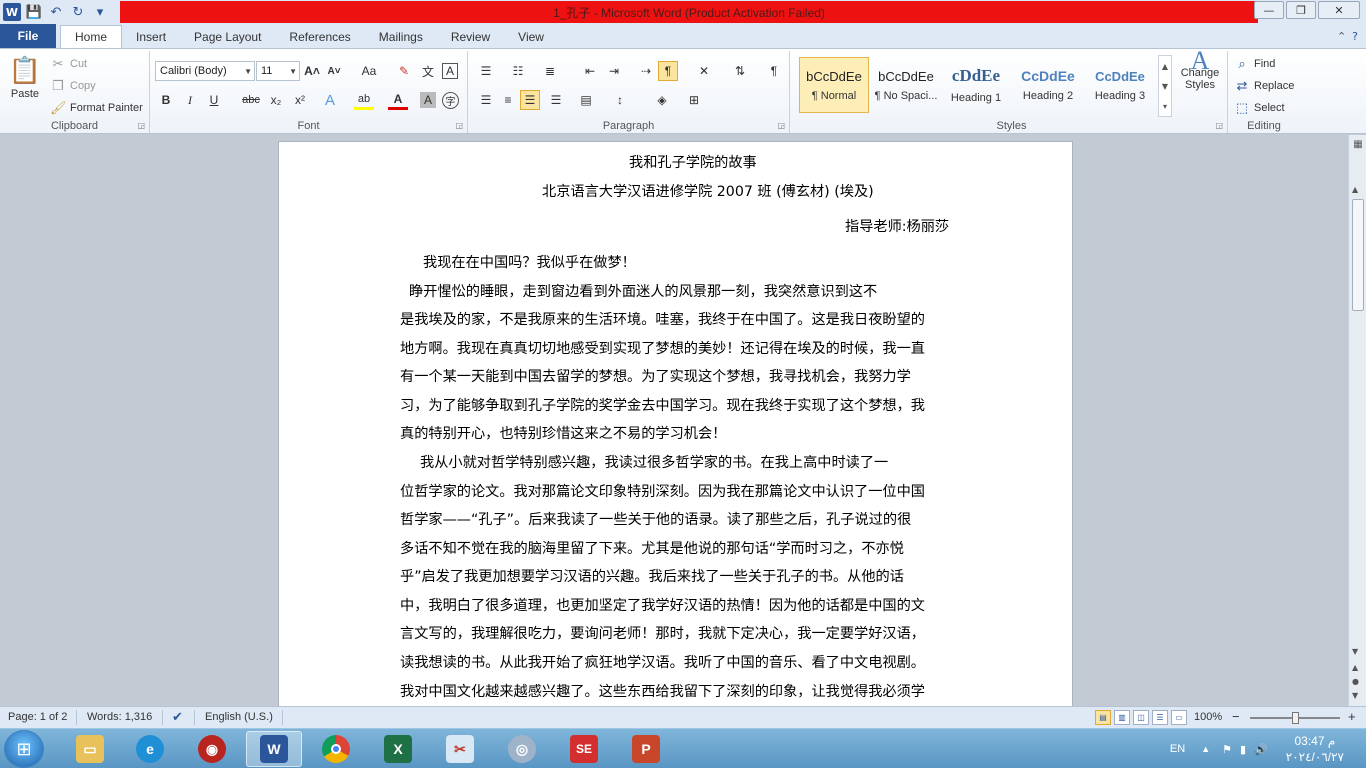 The height and width of the screenshot is (768, 1366). Describe the element at coordinates (12, 12) in the screenshot. I see `word-app-icon: W` at that location.